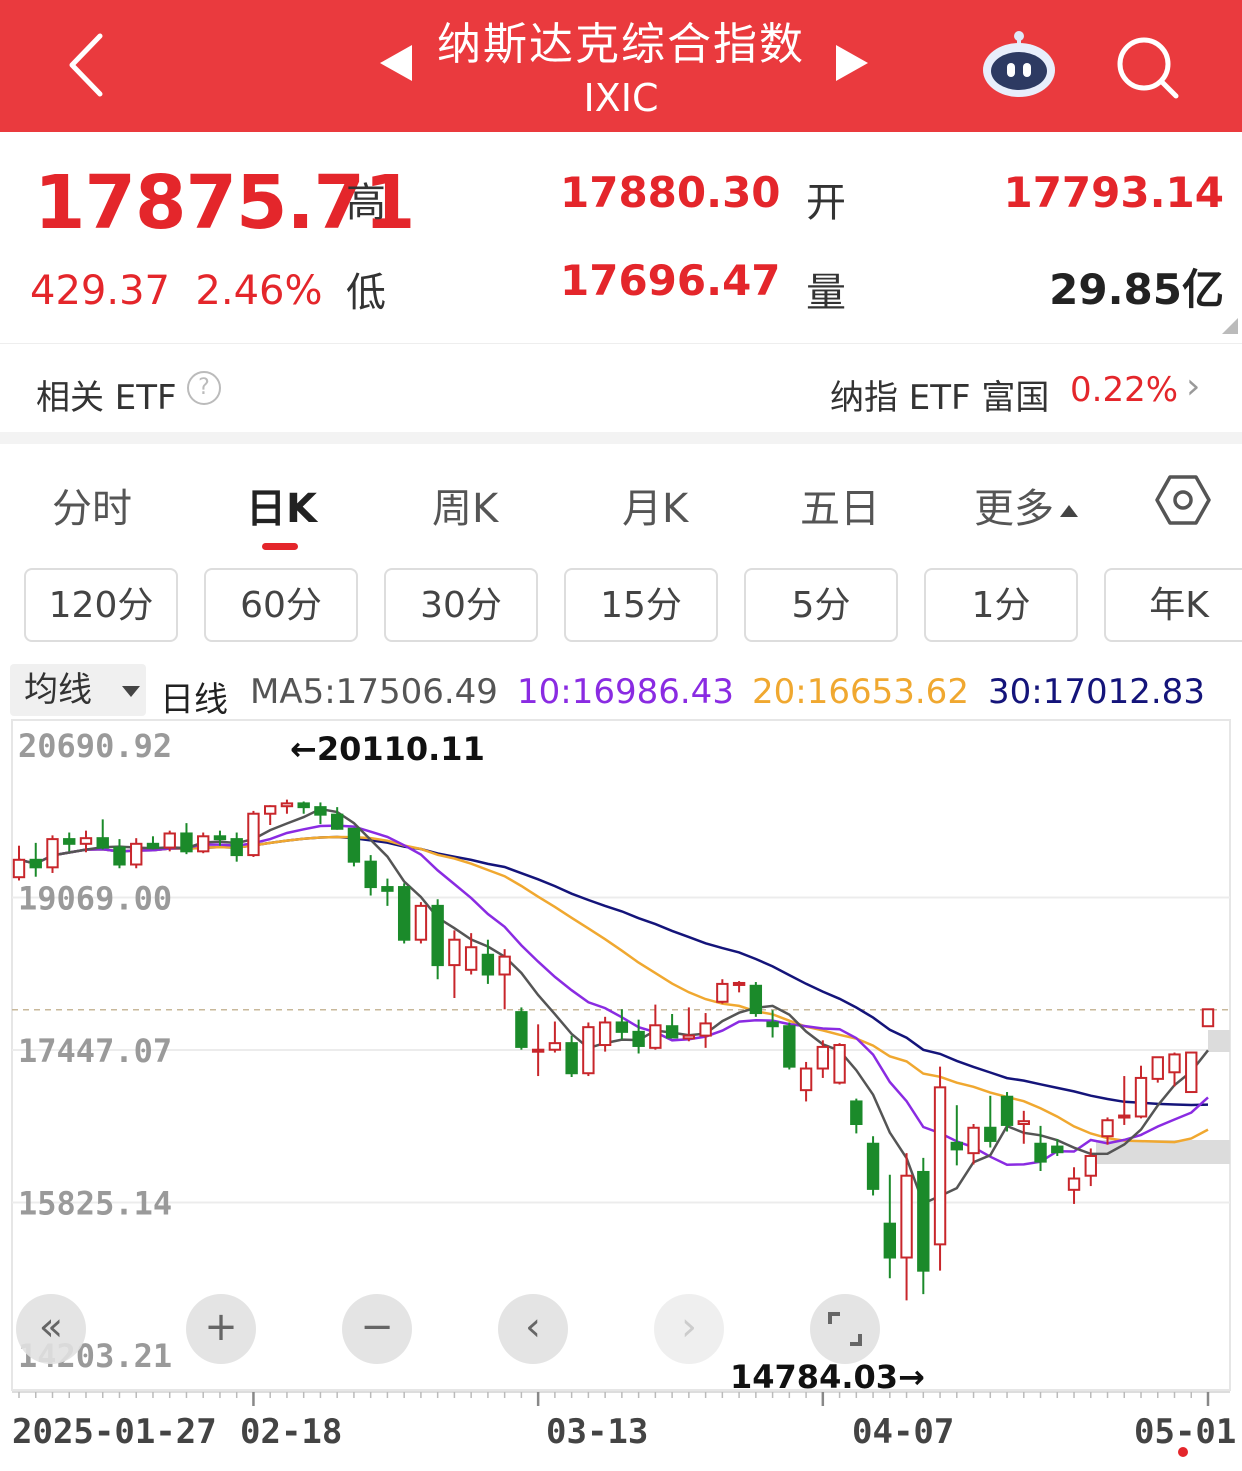 The width and height of the screenshot is (1242, 1471). Describe the element at coordinates (597, 1432) in the screenshot. I see `x-tick-label: 03-13` at that location.